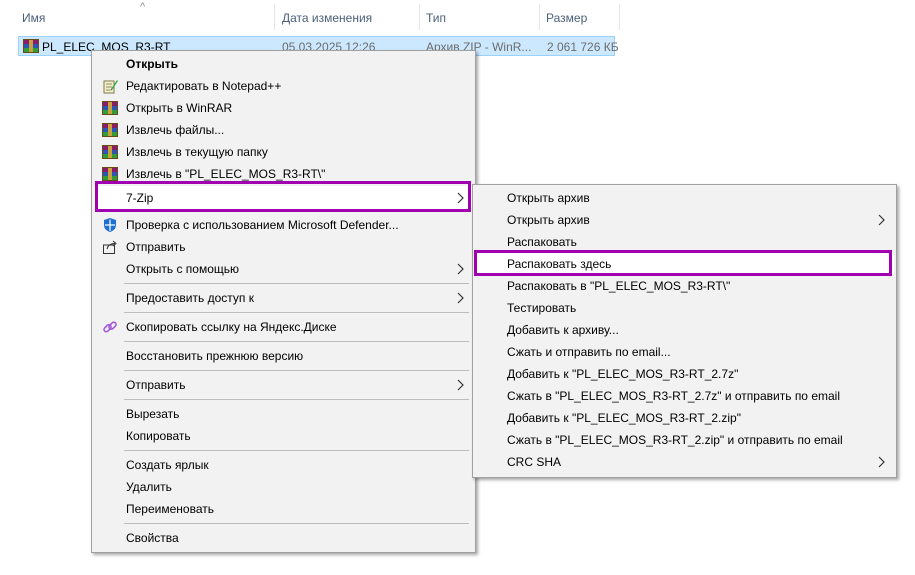 Image resolution: width=915 pixels, height=575 pixels. Describe the element at coordinates (197, 152) in the screenshot. I see `menu-item-label: Извлечь в текущую папку` at that location.